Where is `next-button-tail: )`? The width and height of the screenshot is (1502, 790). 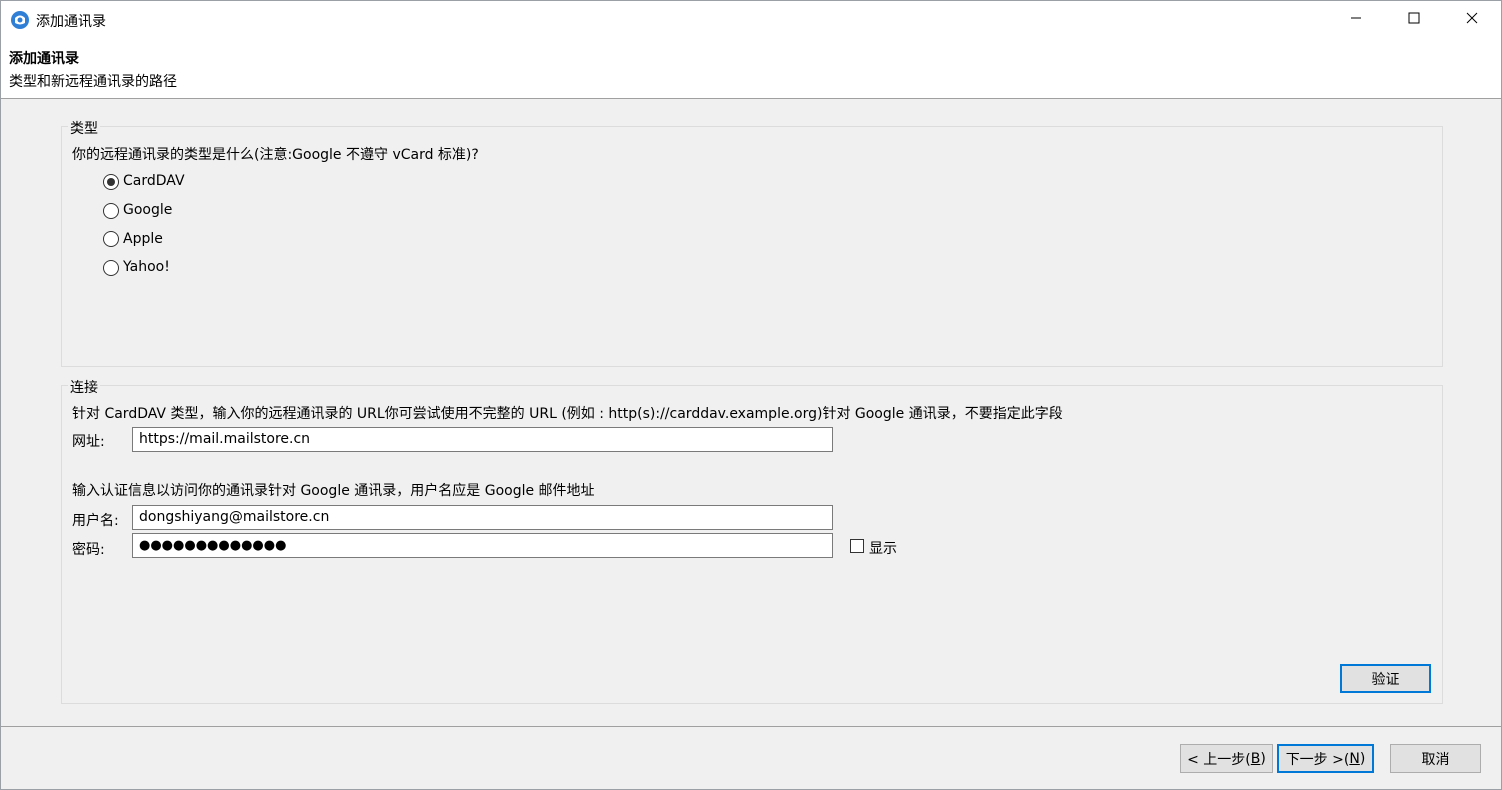 next-button-tail: ) is located at coordinates (1362, 758).